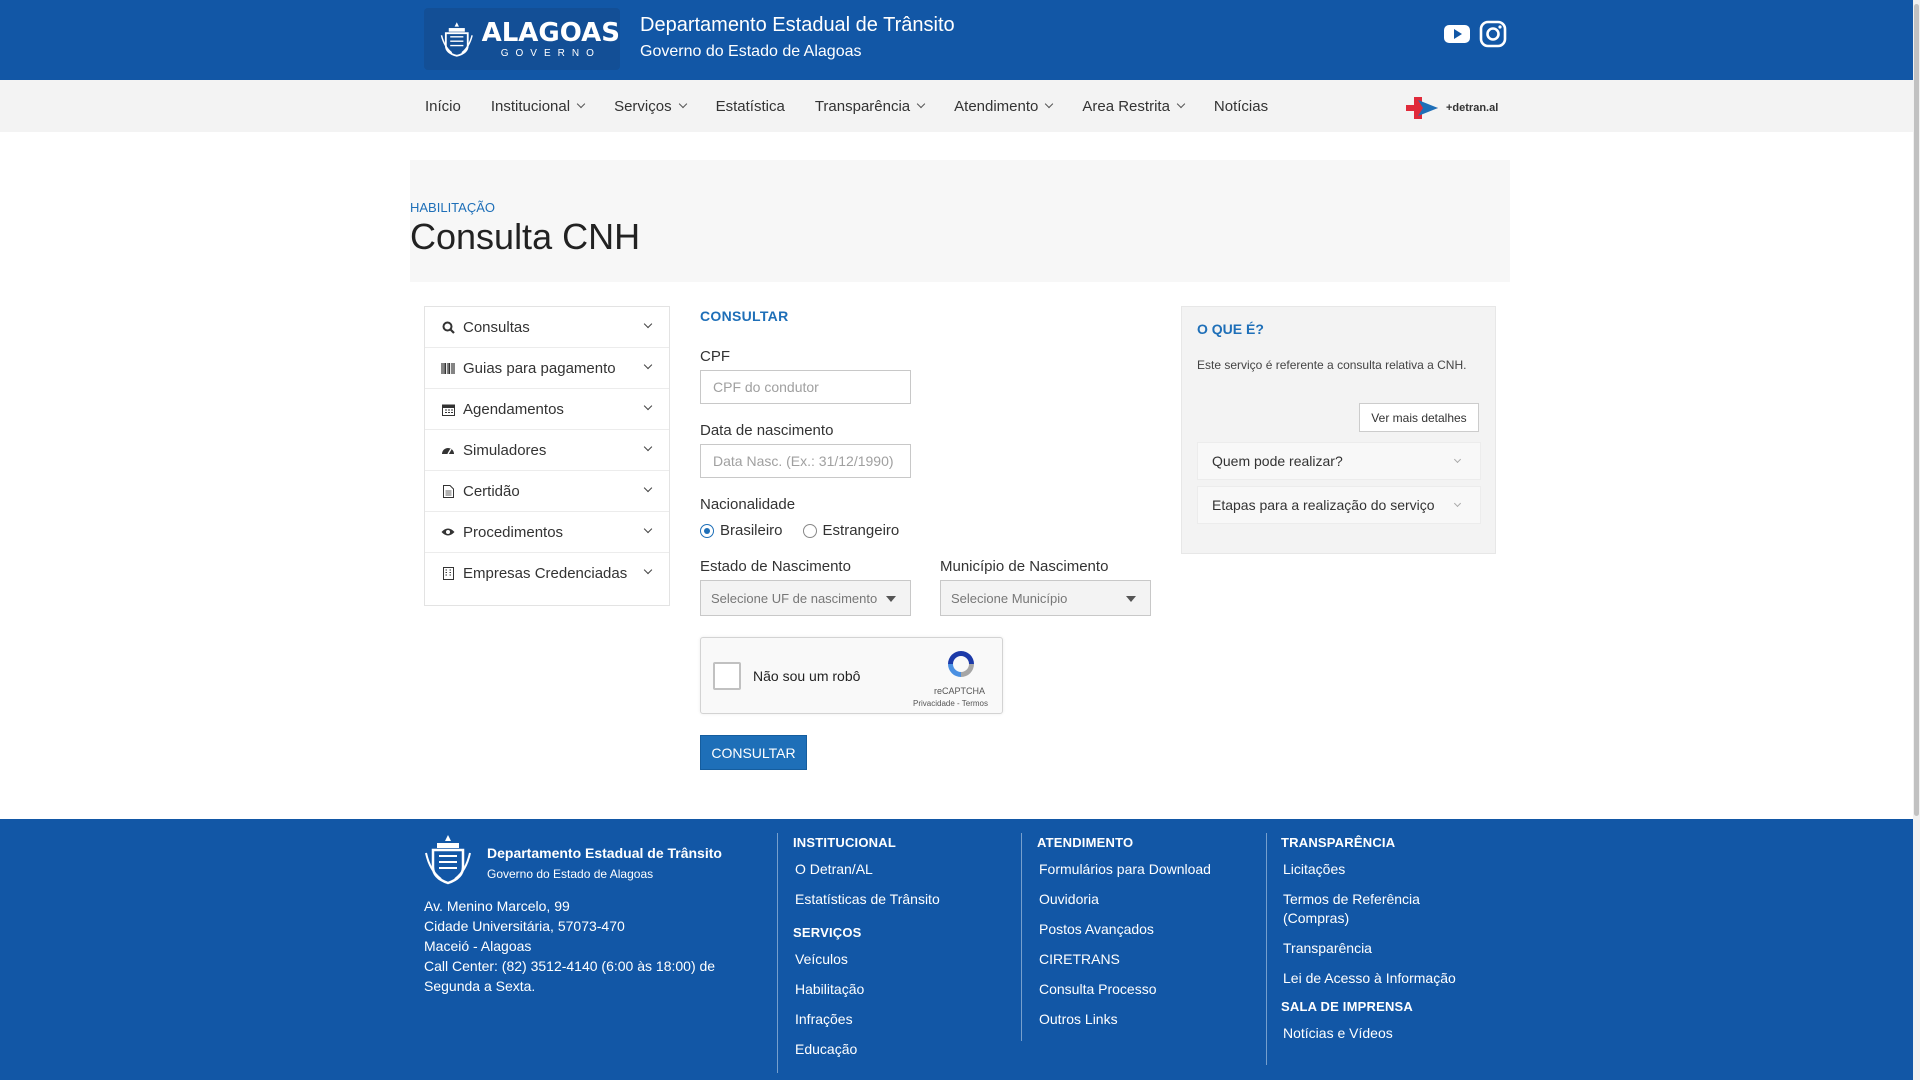 Image resolution: width=1920 pixels, height=1080 pixels. I want to click on sidebar-item-label: Empresas Credenciadas, so click(545, 573).